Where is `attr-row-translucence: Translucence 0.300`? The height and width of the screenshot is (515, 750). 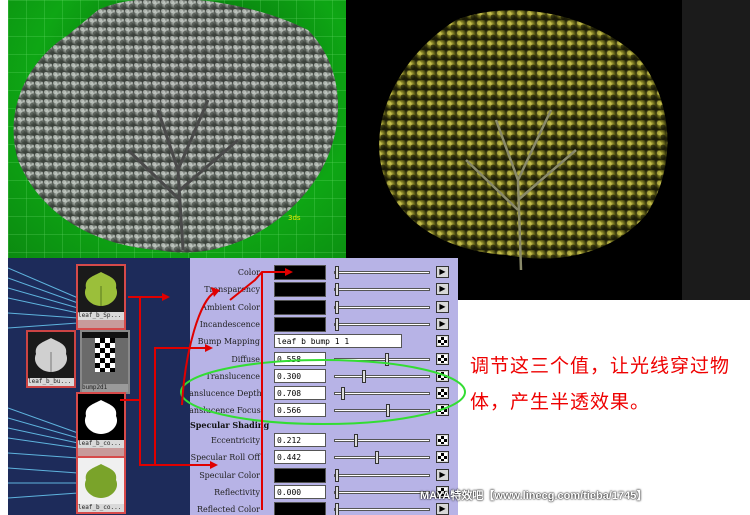 attr-row-translucence: Translucence 0.300 is located at coordinates (324, 376).